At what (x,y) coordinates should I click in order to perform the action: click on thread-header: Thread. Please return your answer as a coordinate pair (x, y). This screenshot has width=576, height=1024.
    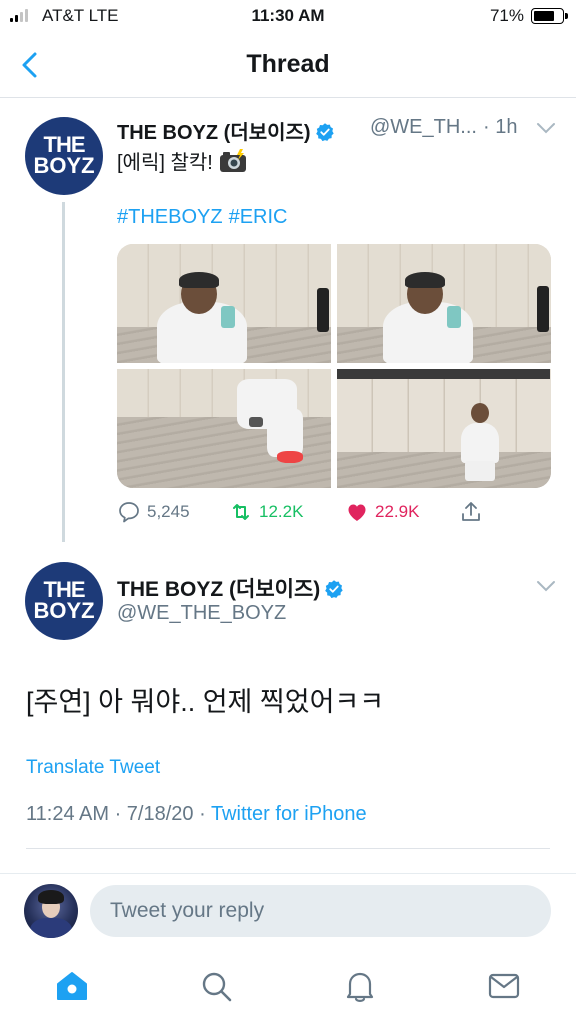
    Looking at the image, I should click on (288, 65).